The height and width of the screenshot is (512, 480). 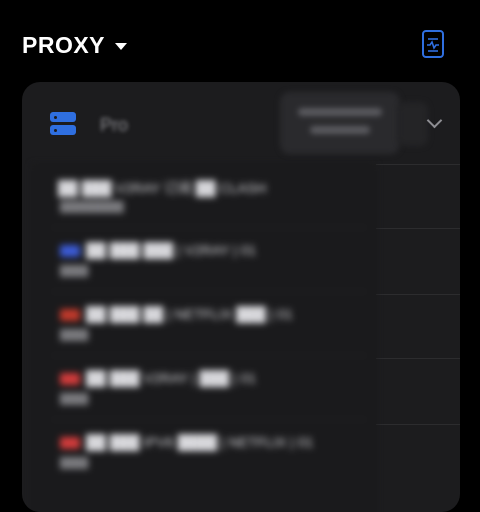 I want to click on top-bar: PROXY, so click(x=240, y=47).